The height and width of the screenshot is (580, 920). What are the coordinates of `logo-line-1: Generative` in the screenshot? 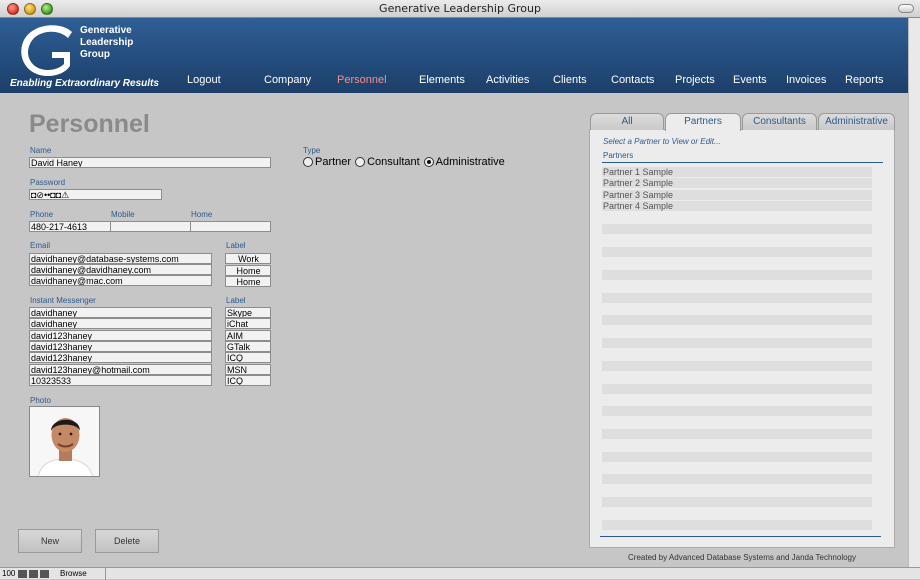 It's located at (106, 30).